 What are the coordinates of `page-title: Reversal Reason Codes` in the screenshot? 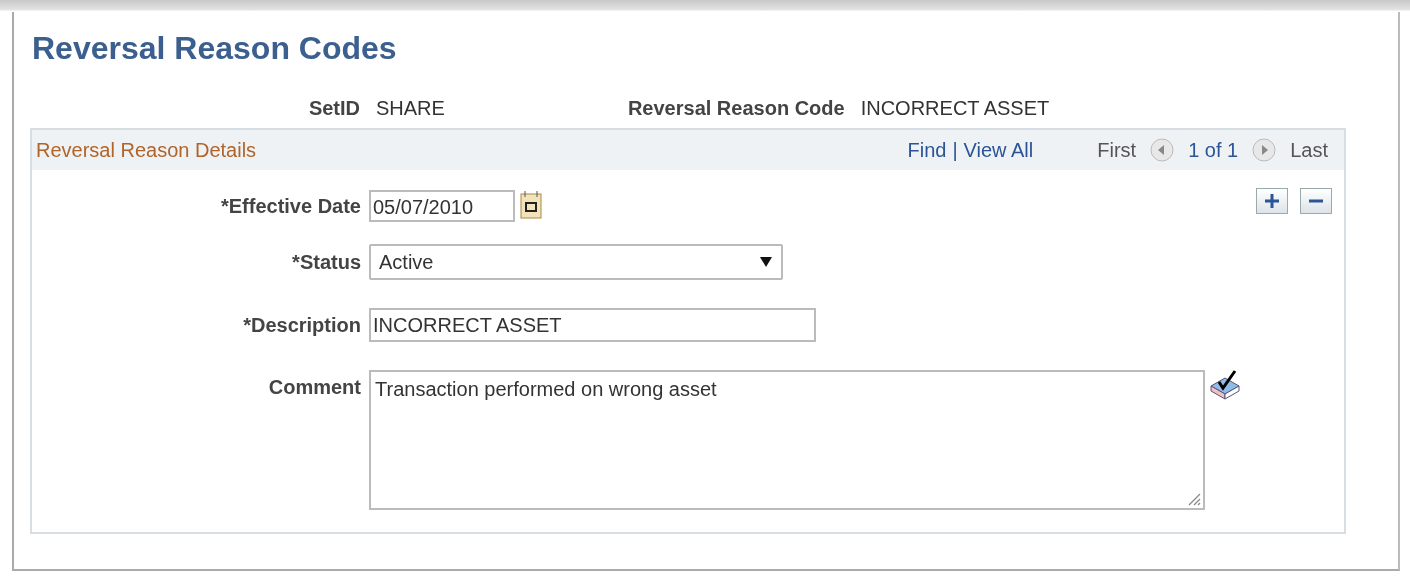 It's located at (215, 48).